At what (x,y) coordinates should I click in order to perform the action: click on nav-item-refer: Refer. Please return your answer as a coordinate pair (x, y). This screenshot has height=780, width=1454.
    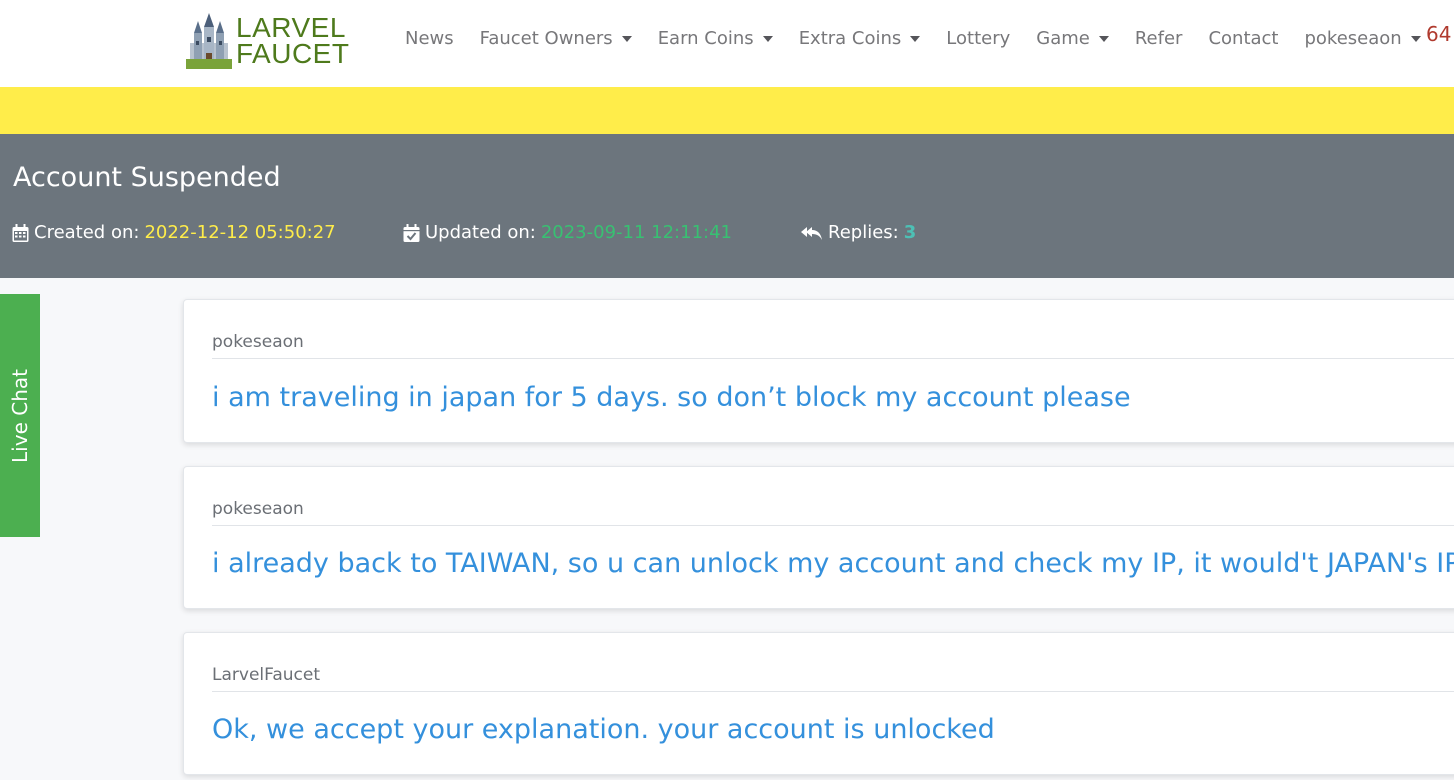
    Looking at the image, I should click on (1159, 38).